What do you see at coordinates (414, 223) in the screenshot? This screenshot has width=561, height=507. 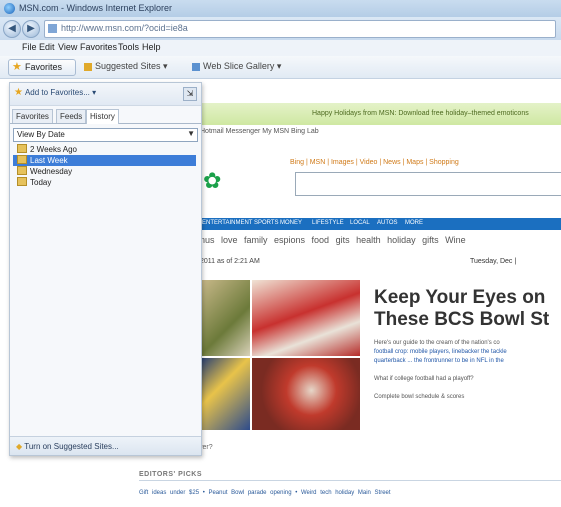 I see `nav-more: MORE` at bounding box center [414, 223].